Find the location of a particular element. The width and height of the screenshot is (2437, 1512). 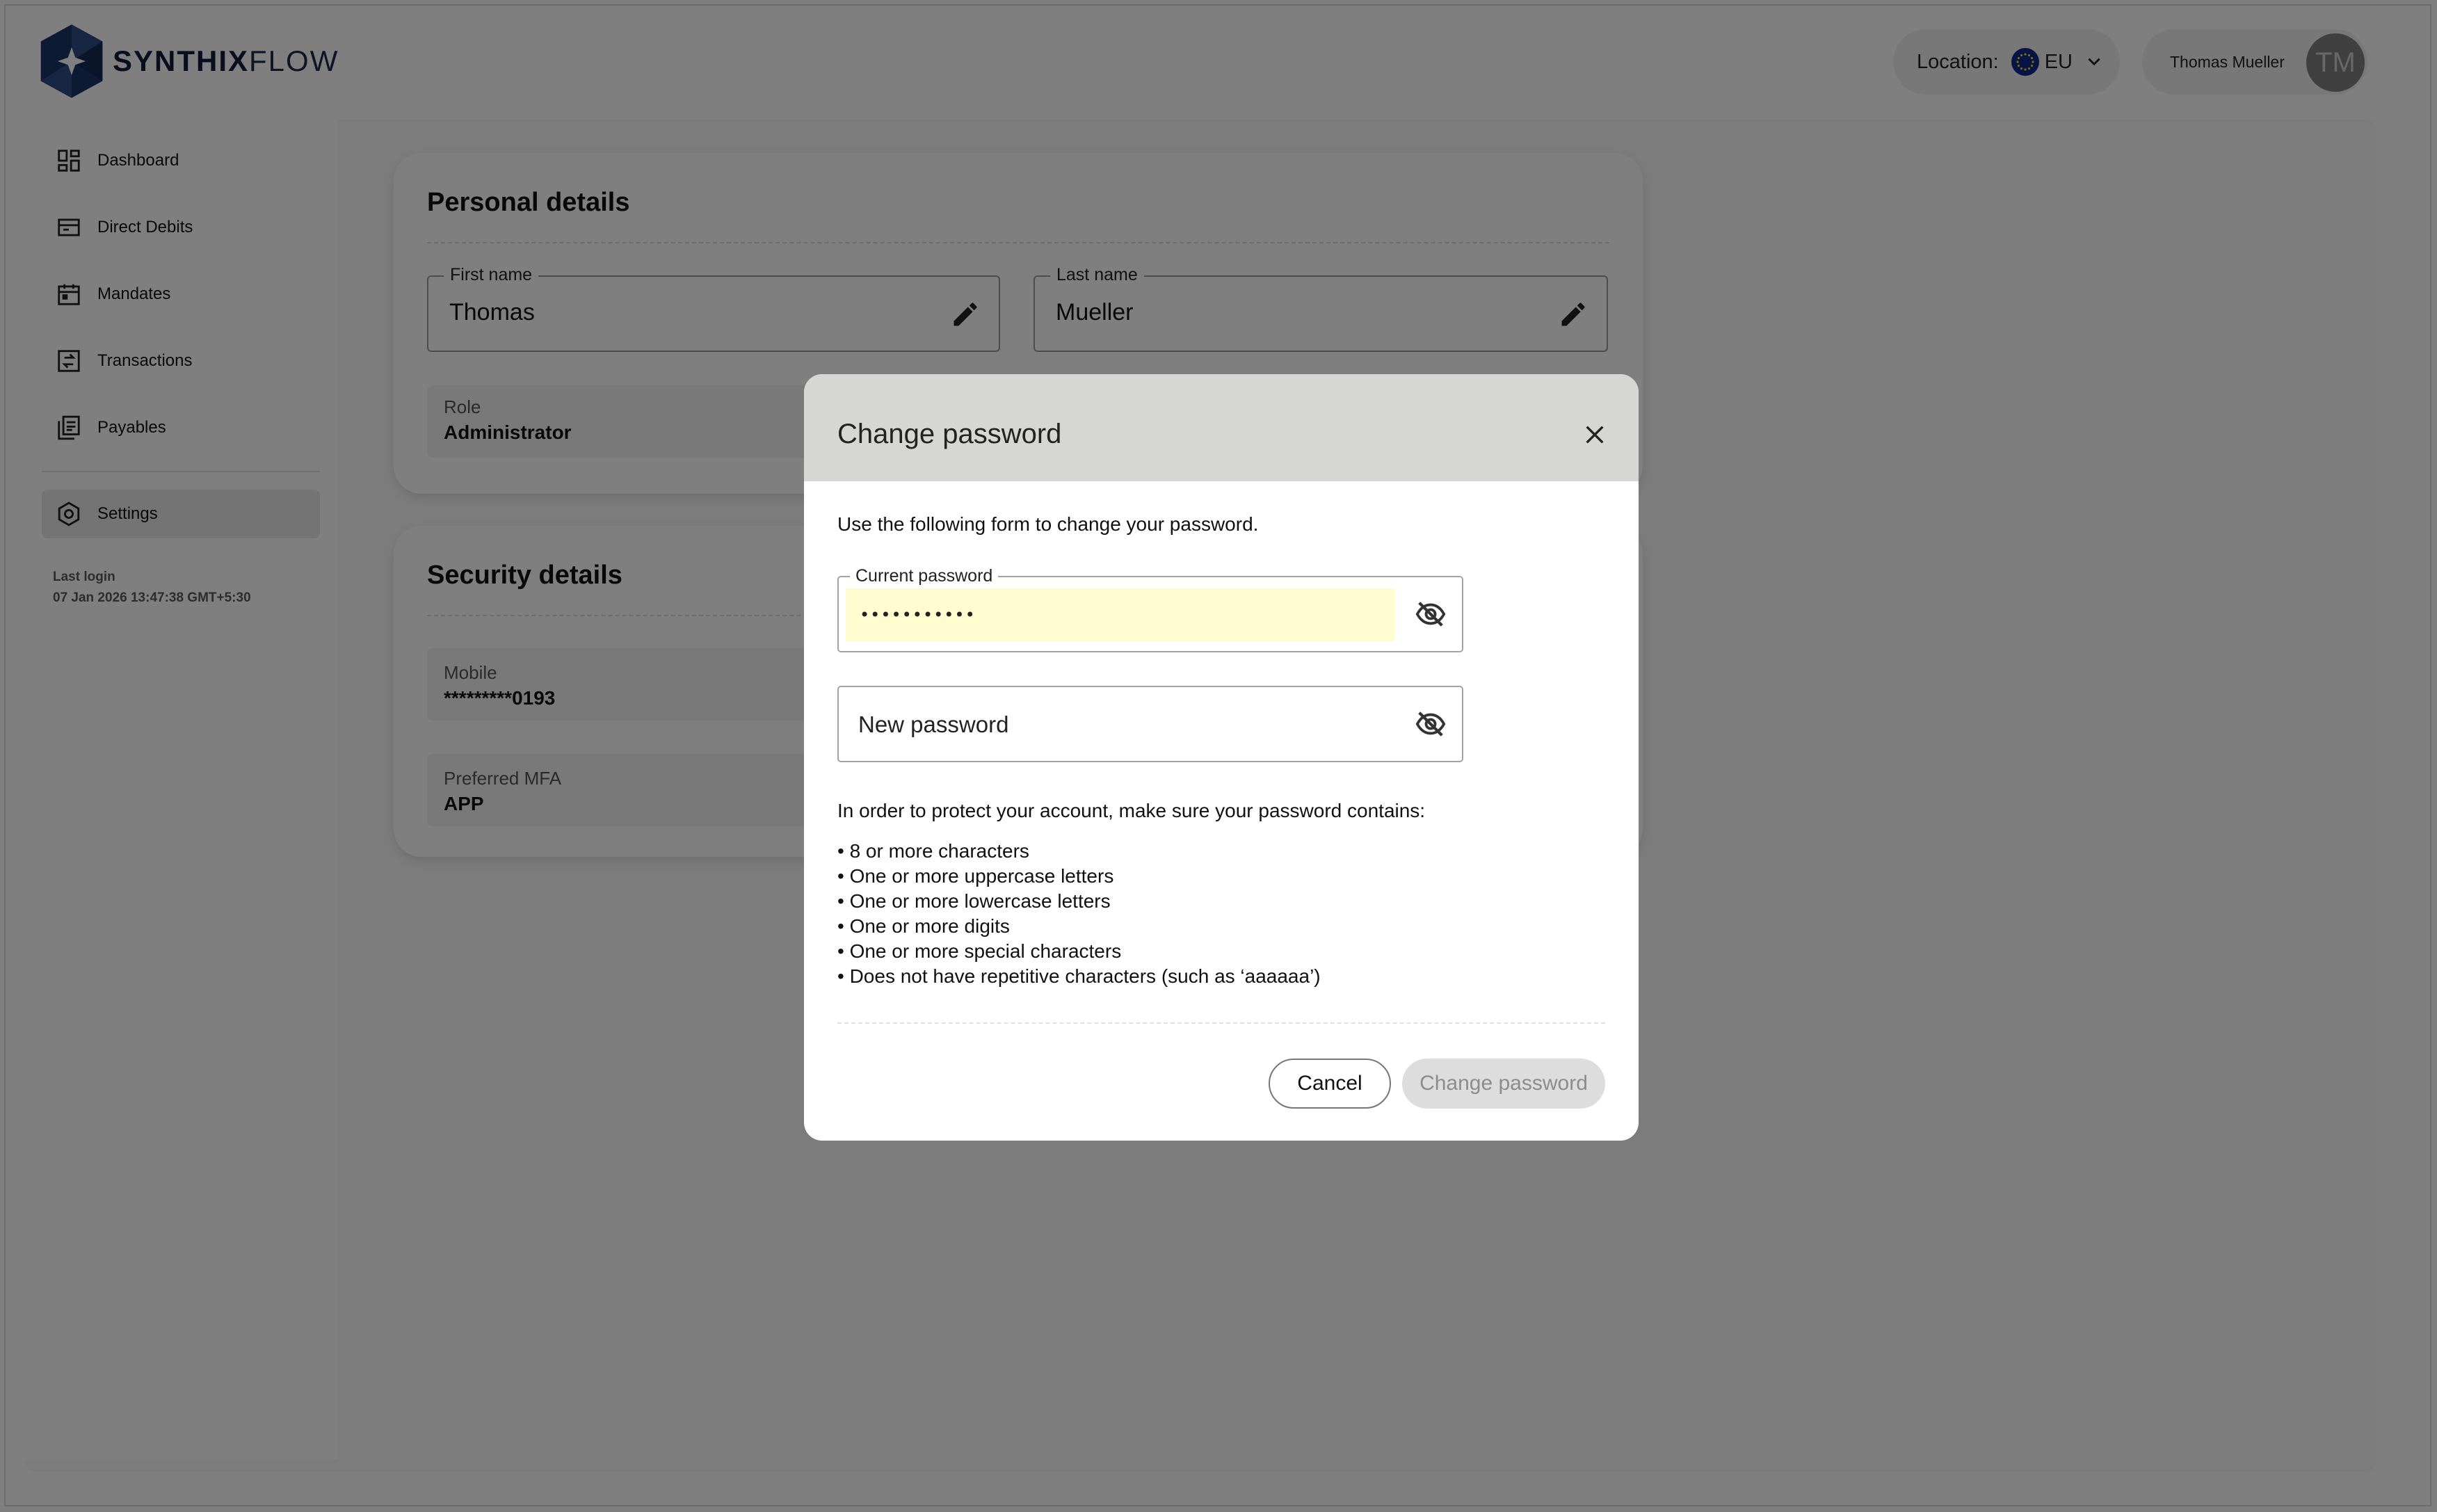

requirement-item: • One or more uppercase letters is located at coordinates (975, 876).